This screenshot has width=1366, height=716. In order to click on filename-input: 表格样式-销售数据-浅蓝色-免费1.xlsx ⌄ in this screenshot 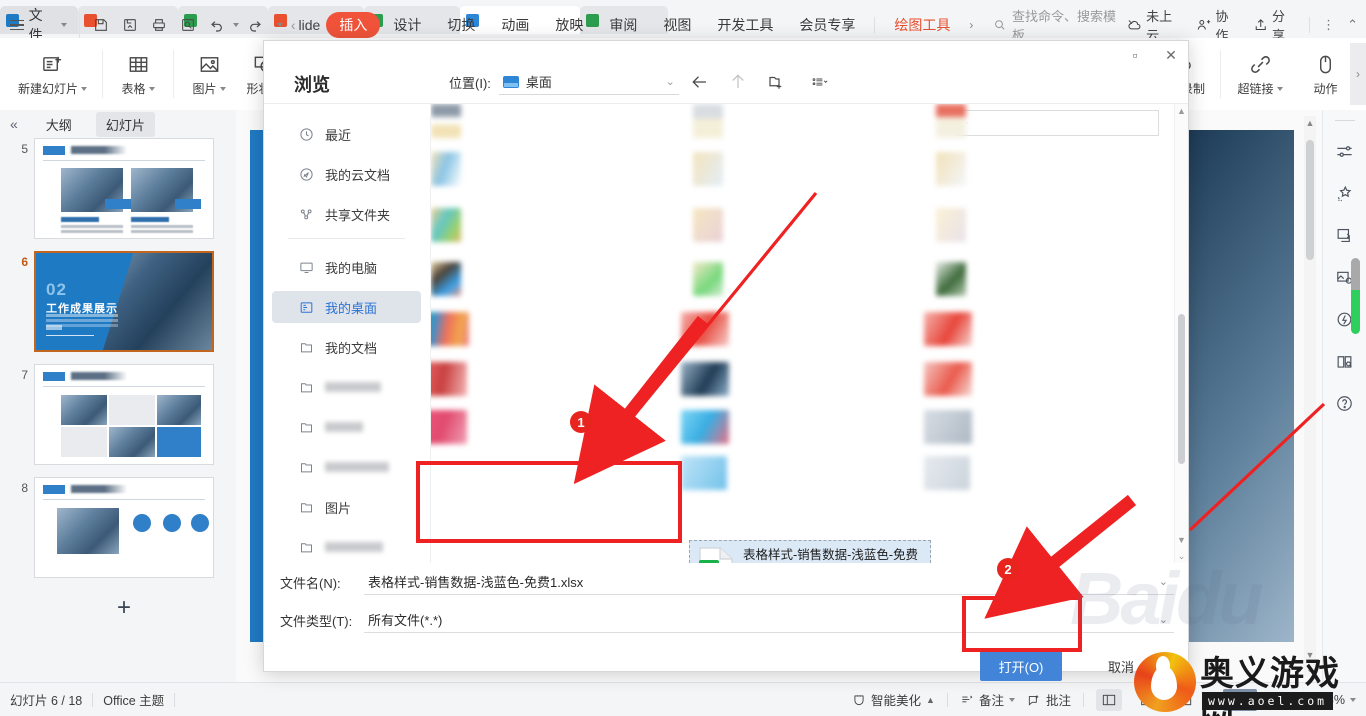, I will do `click(769, 582)`.